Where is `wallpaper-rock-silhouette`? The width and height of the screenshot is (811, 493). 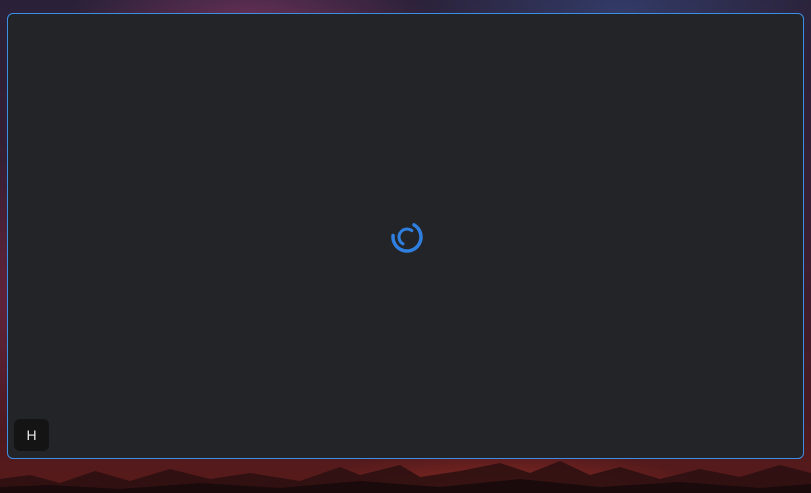
wallpaper-rock-silhouette is located at coordinates (405, 477).